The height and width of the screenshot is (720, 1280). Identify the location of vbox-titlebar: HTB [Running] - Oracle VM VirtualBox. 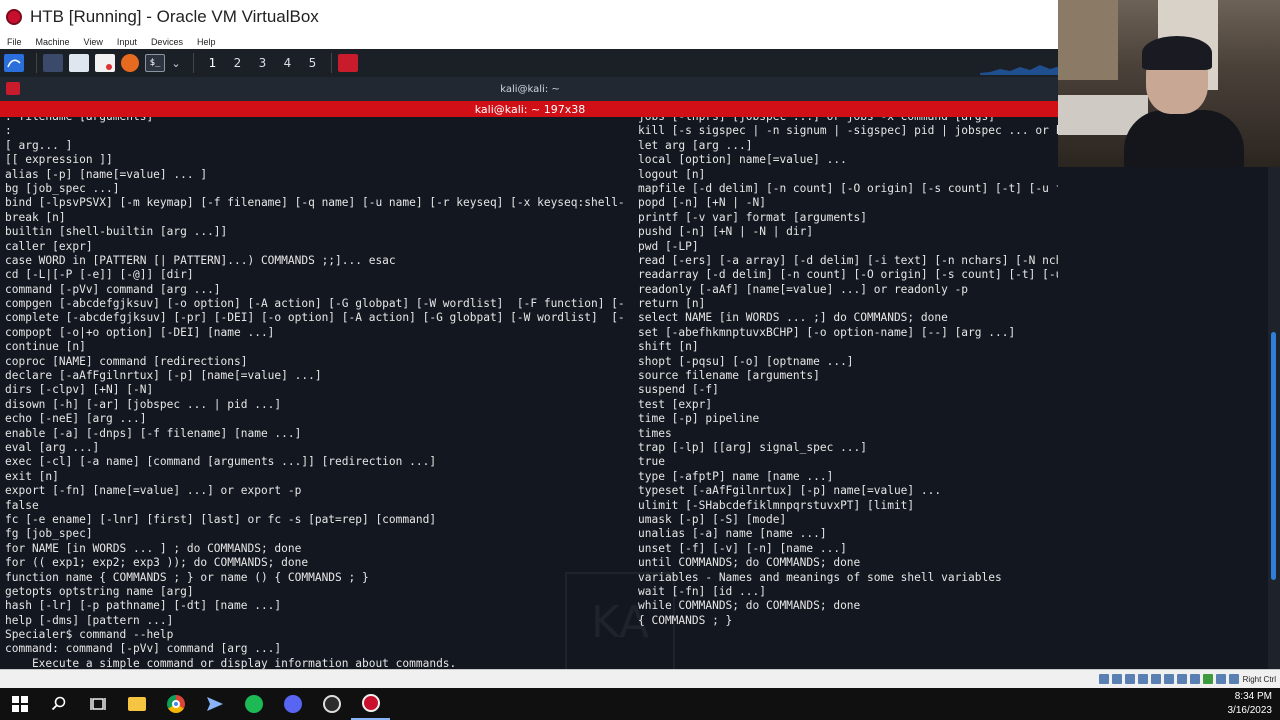
(530, 17).